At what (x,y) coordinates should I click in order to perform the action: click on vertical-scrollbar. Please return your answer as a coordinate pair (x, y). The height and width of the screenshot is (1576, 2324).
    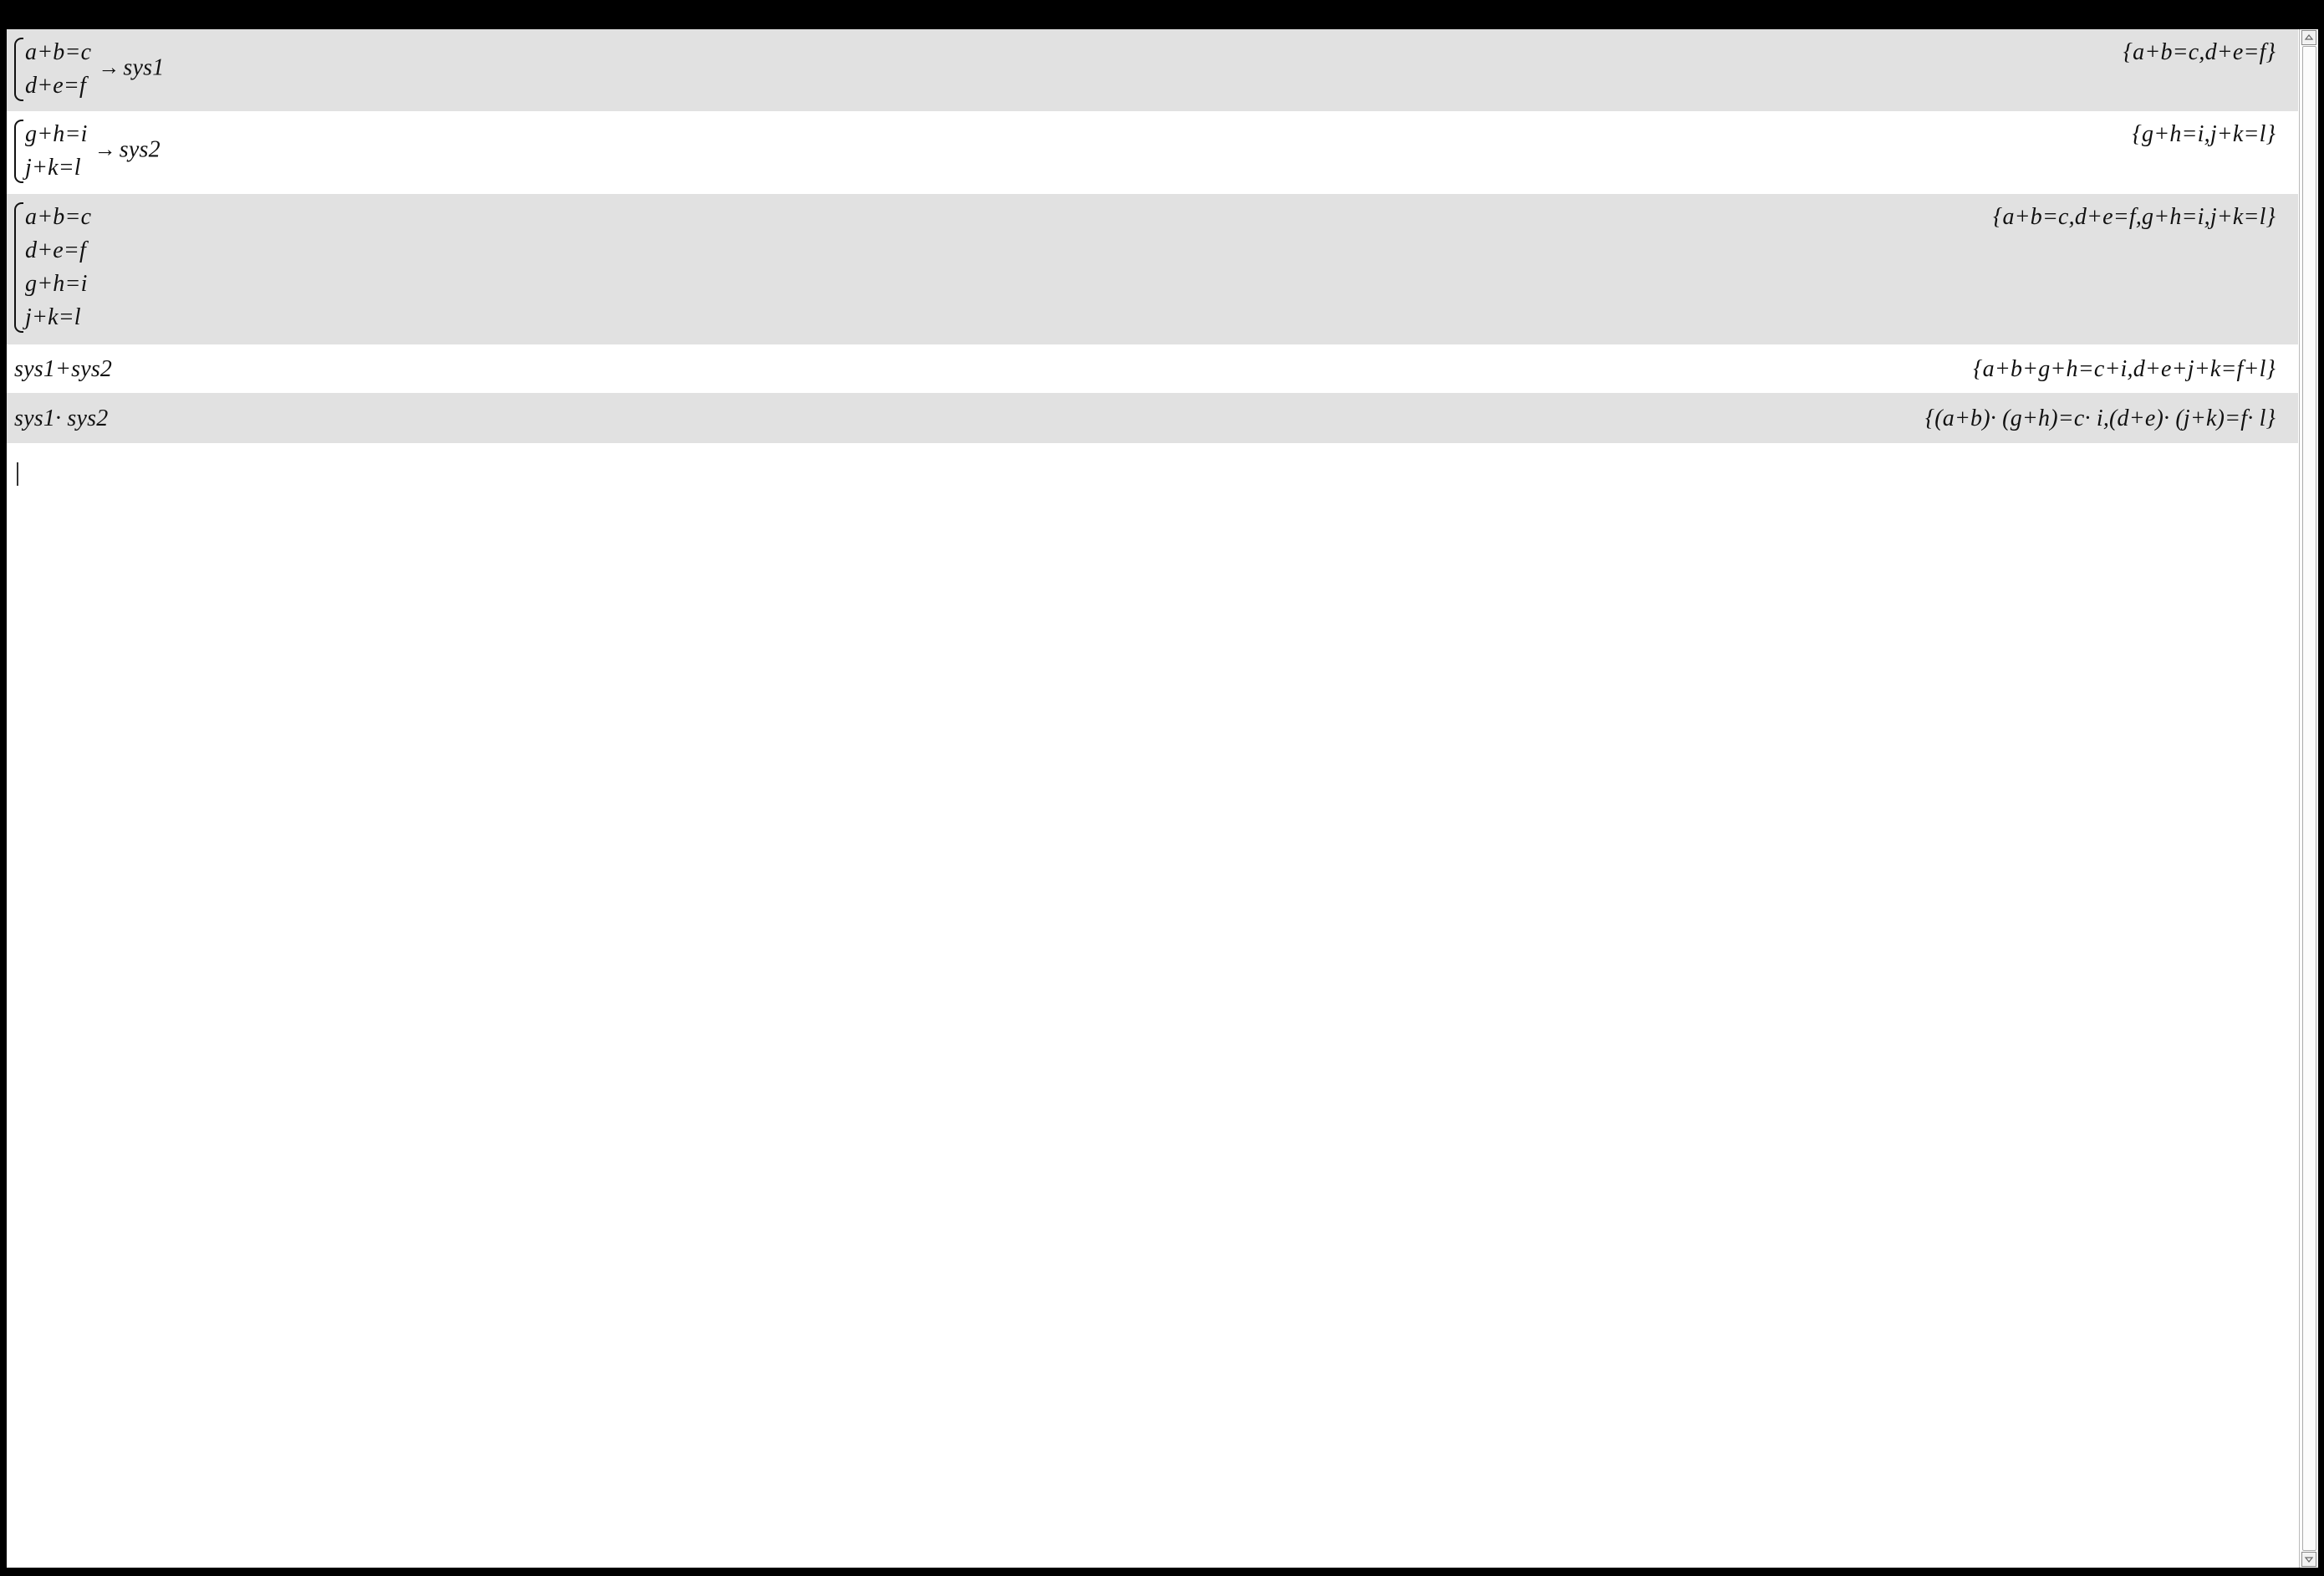
    Looking at the image, I should click on (2308, 798).